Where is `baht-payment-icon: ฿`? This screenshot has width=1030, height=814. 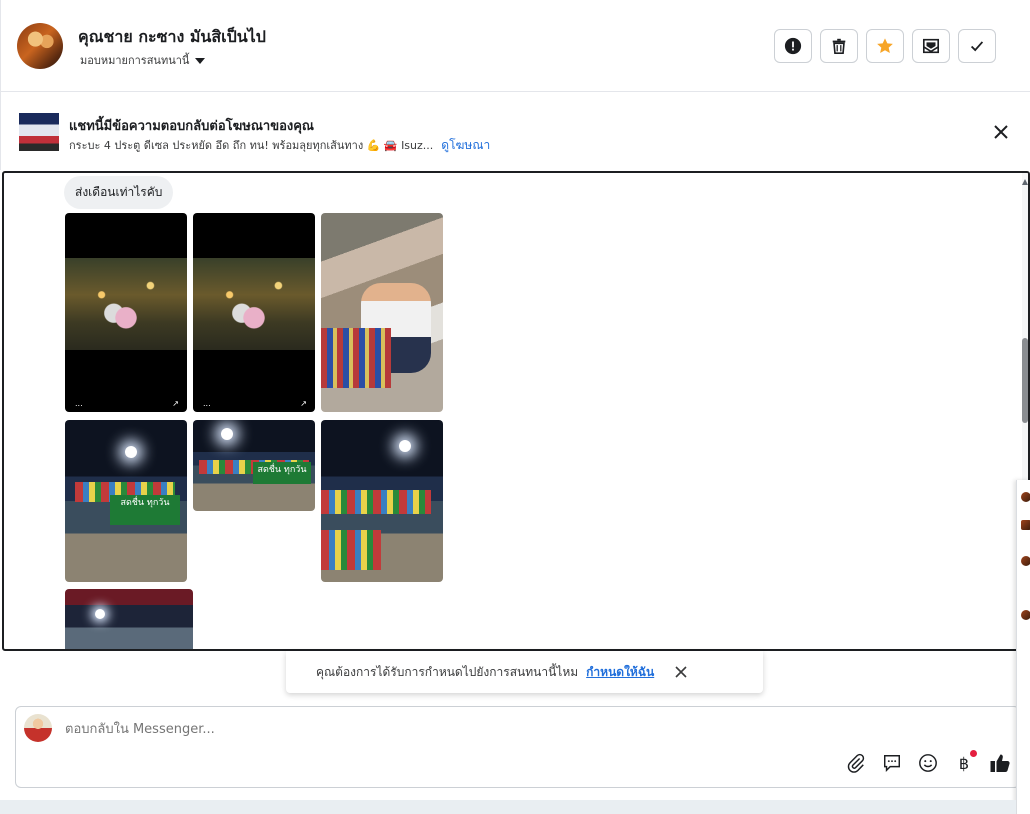
baht-payment-icon: ฿ is located at coordinates (964, 763).